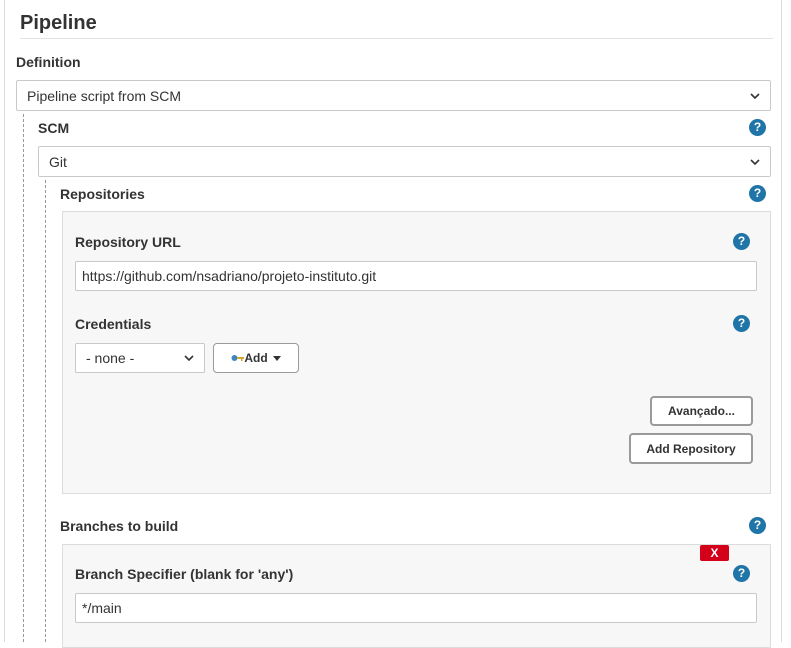 This screenshot has width=791, height=648. Describe the element at coordinates (119, 526) in the screenshot. I see `branches-label: Branches to build` at that location.